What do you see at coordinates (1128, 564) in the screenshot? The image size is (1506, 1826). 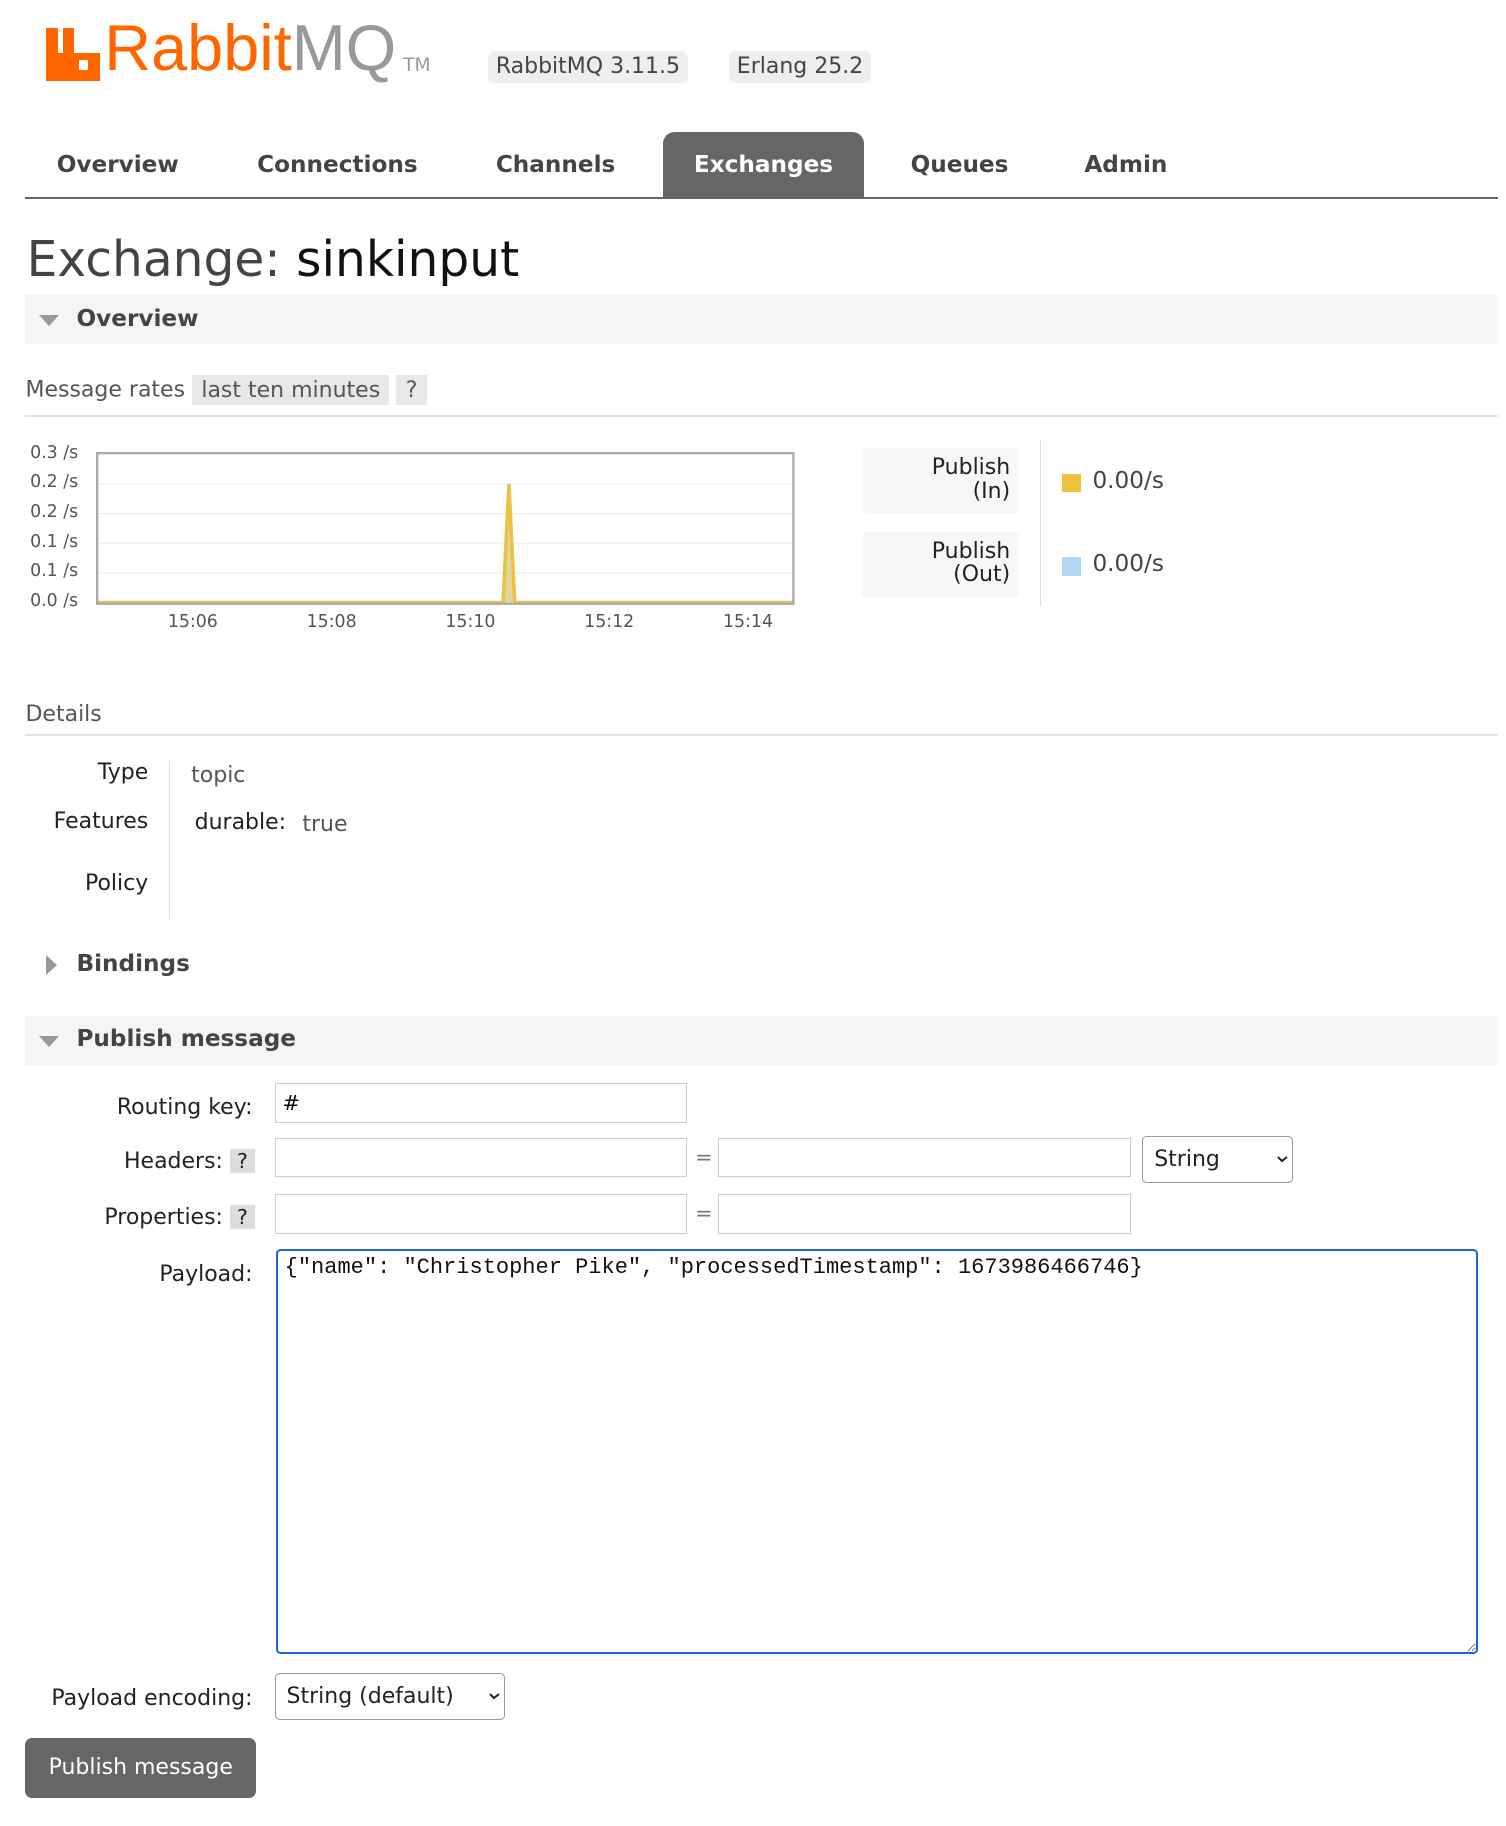 I see `publish-out-rate: 0.00/s` at bounding box center [1128, 564].